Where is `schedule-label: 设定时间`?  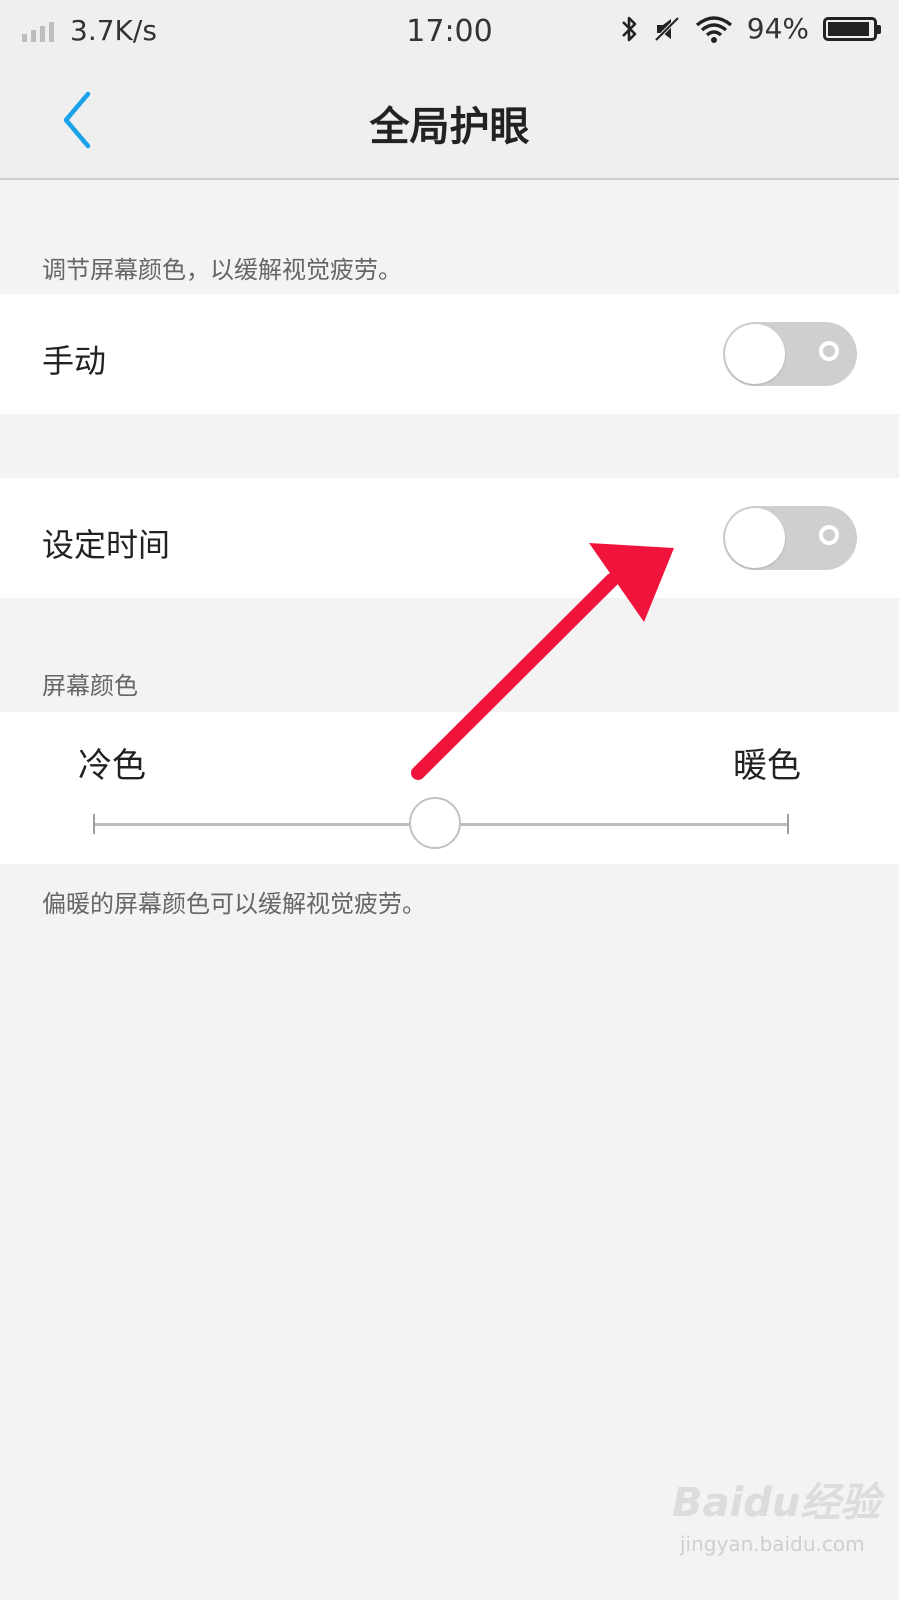
schedule-label: 设定时间 is located at coordinates (106, 545).